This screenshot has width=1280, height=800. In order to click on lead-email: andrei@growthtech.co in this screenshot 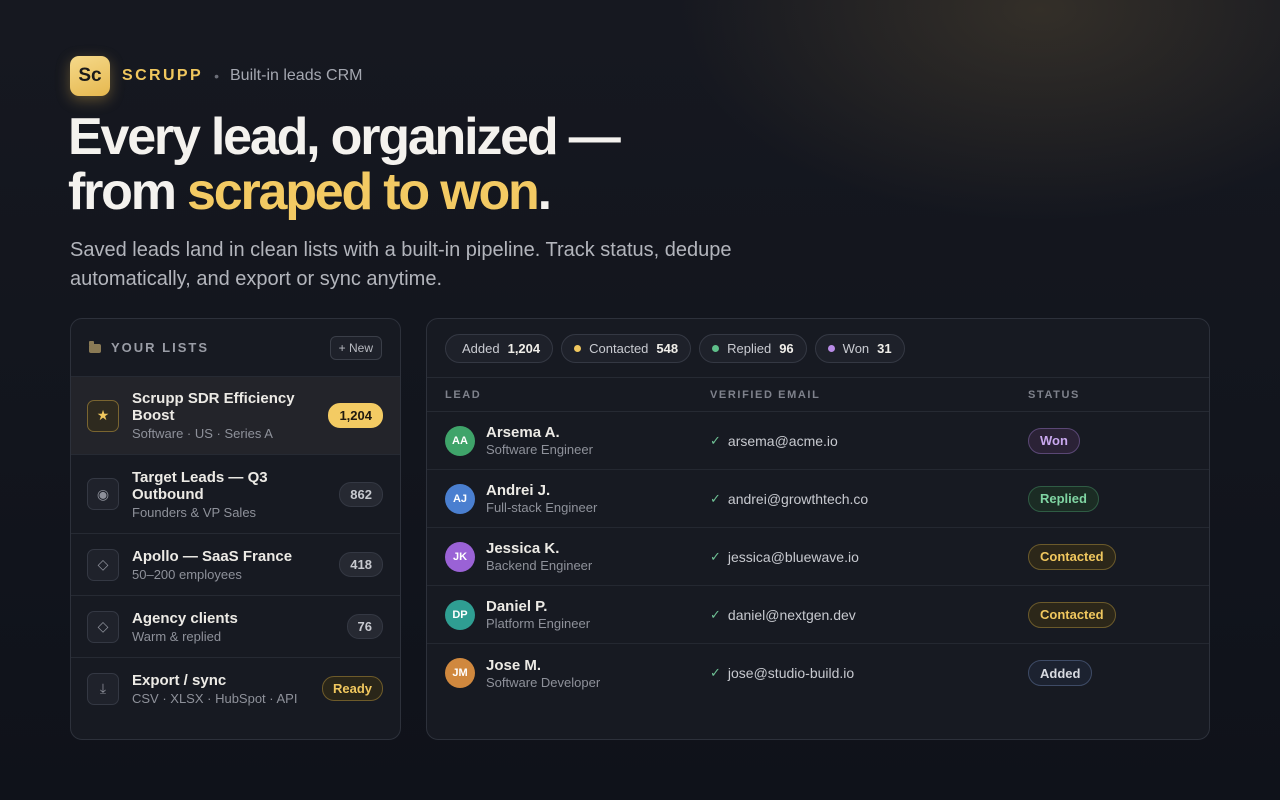, I will do `click(798, 499)`.